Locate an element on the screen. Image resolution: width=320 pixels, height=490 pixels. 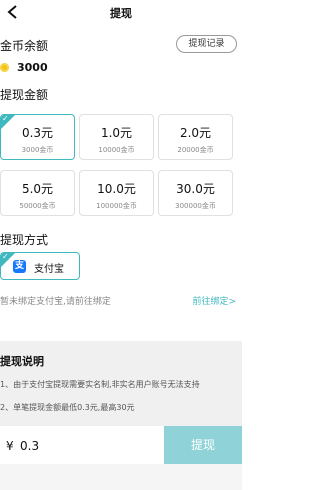
amount-option-2: 2.0元 20000金币 is located at coordinates (195, 137).